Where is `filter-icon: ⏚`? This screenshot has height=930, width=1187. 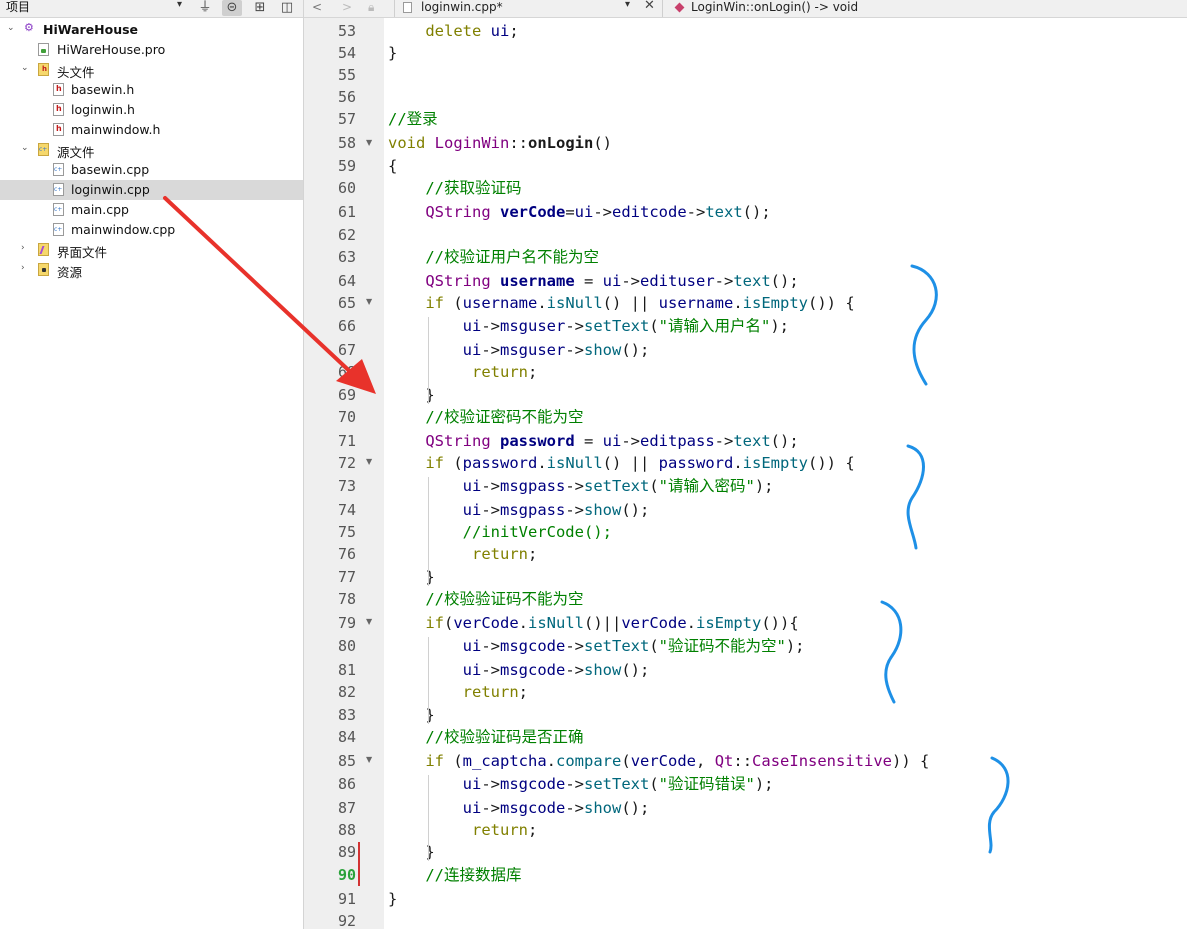
filter-icon: ⏚ is located at coordinates (205, 8).